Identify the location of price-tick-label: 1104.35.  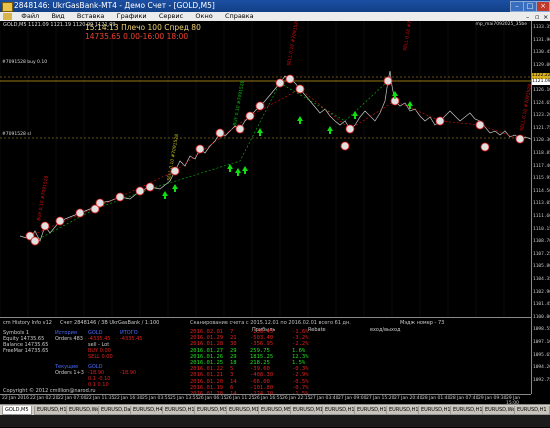
(541, 279).